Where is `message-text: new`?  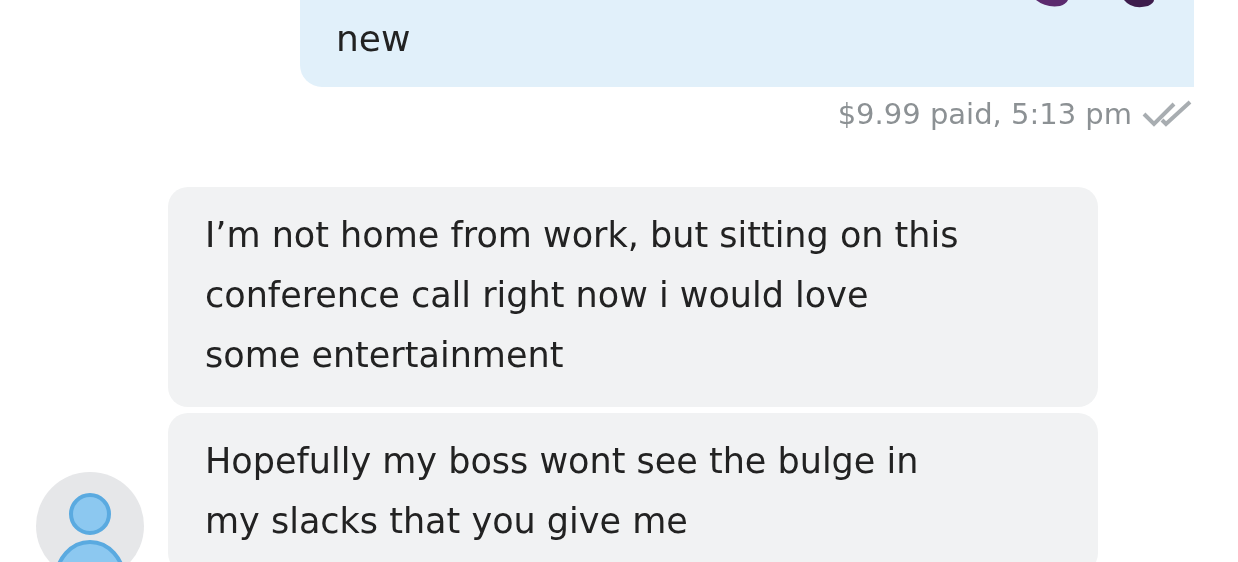
message-text: new is located at coordinates (373, 39).